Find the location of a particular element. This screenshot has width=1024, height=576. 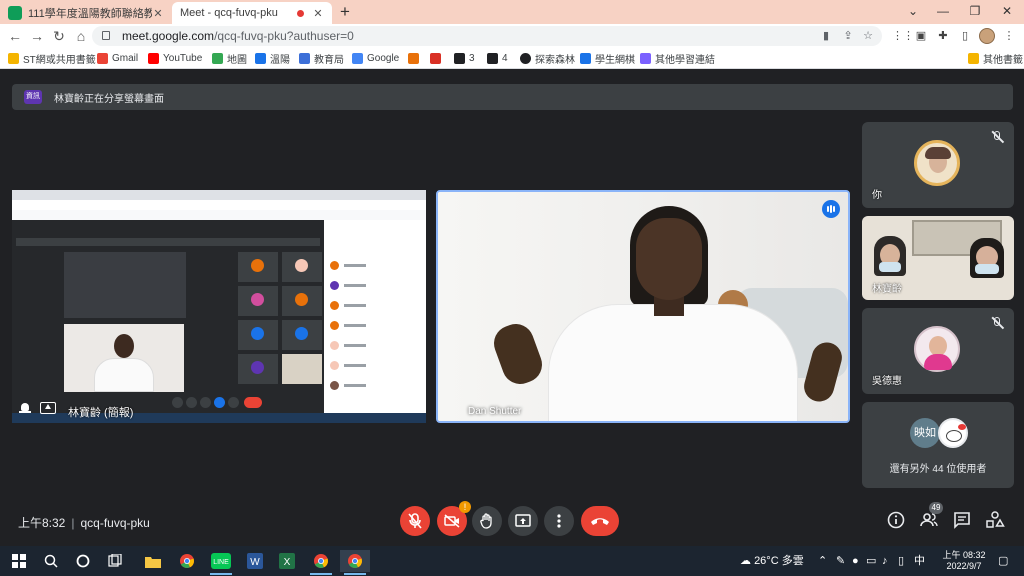

network-icon: ▭ is located at coordinates (871, 561).